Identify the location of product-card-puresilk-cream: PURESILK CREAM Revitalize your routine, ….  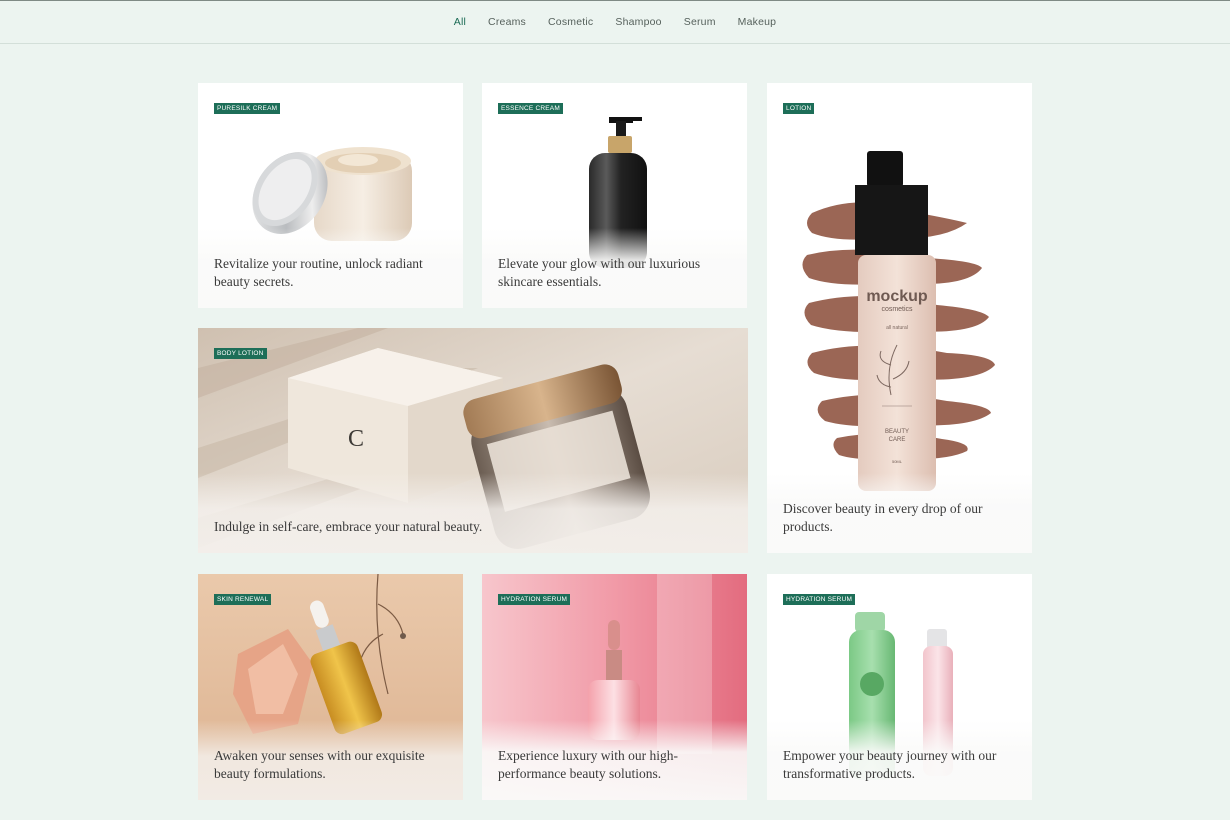
(330, 195).